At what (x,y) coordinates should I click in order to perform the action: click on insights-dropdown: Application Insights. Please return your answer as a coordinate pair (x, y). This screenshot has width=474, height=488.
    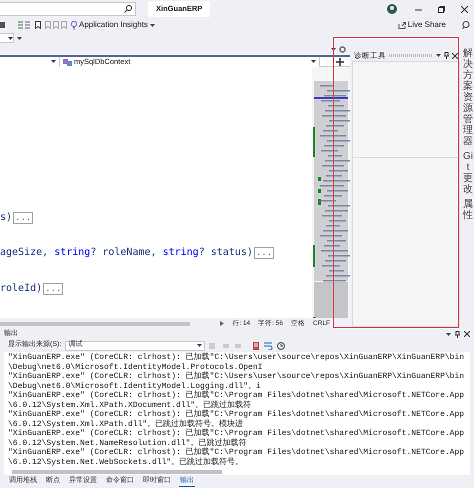
    Looking at the image, I should click on (113, 25).